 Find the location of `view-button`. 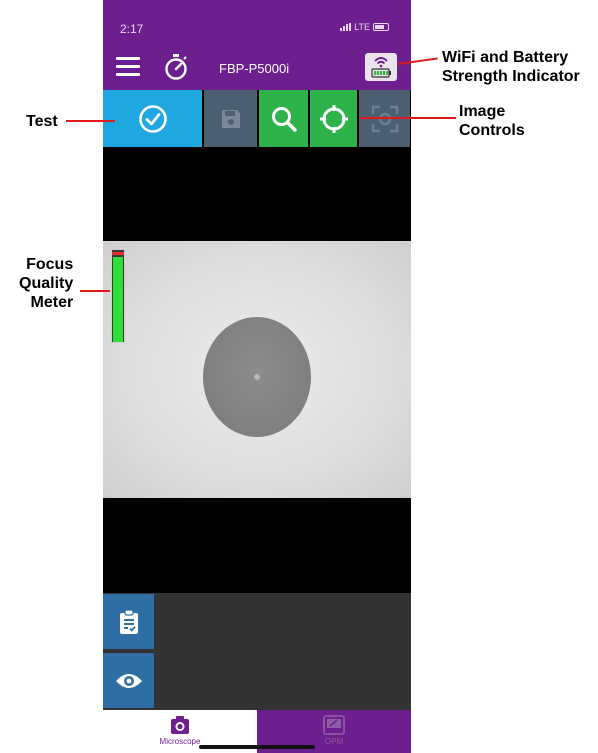

view-button is located at coordinates (128, 680).